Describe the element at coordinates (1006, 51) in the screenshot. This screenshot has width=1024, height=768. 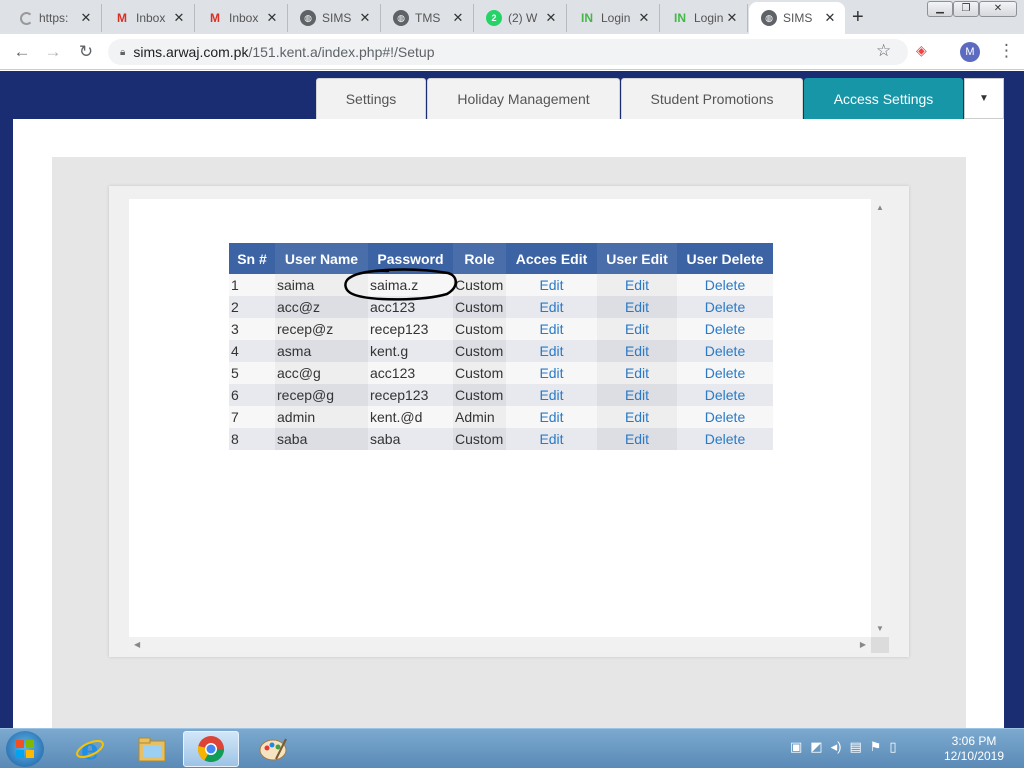
I see `kebab-menu-icon: ⋮` at that location.